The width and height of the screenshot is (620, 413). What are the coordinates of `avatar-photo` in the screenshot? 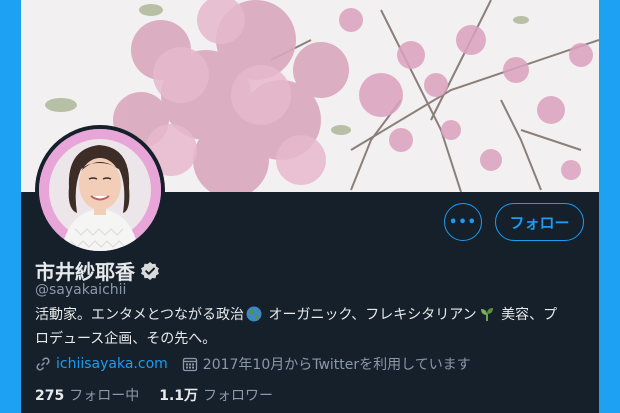 It's located at (100, 190).